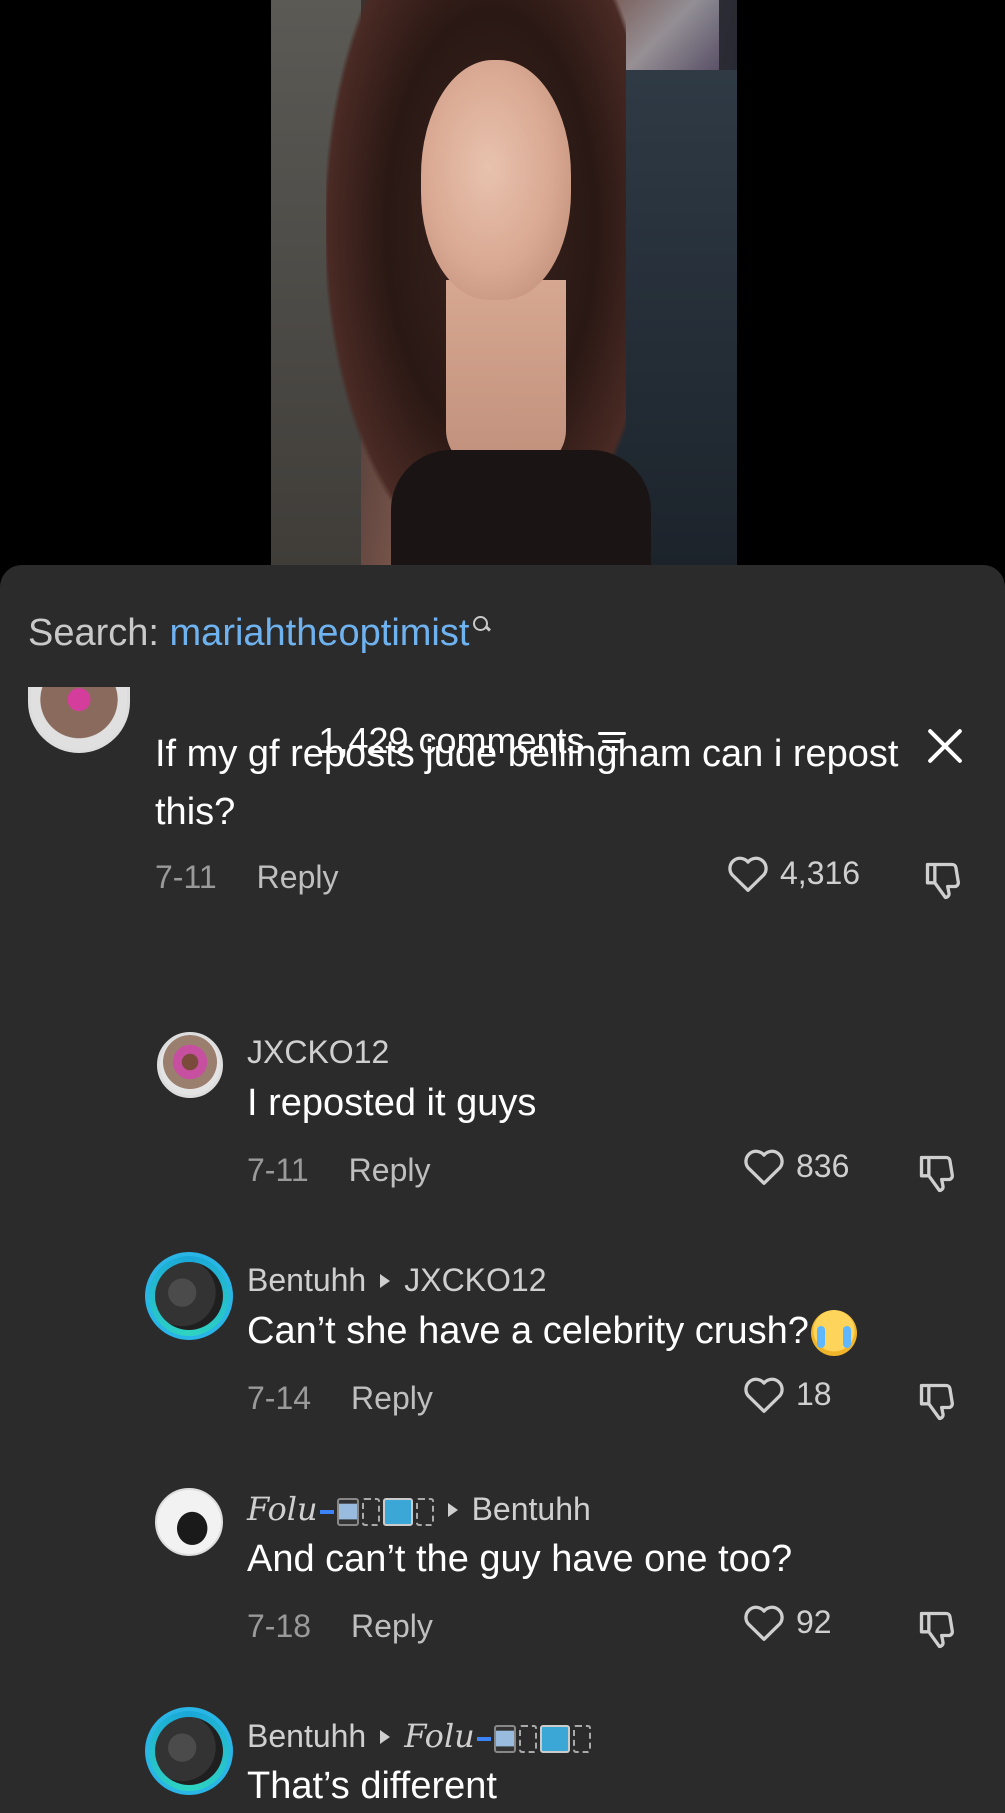  I want to click on search-label: Search:, so click(93, 633).